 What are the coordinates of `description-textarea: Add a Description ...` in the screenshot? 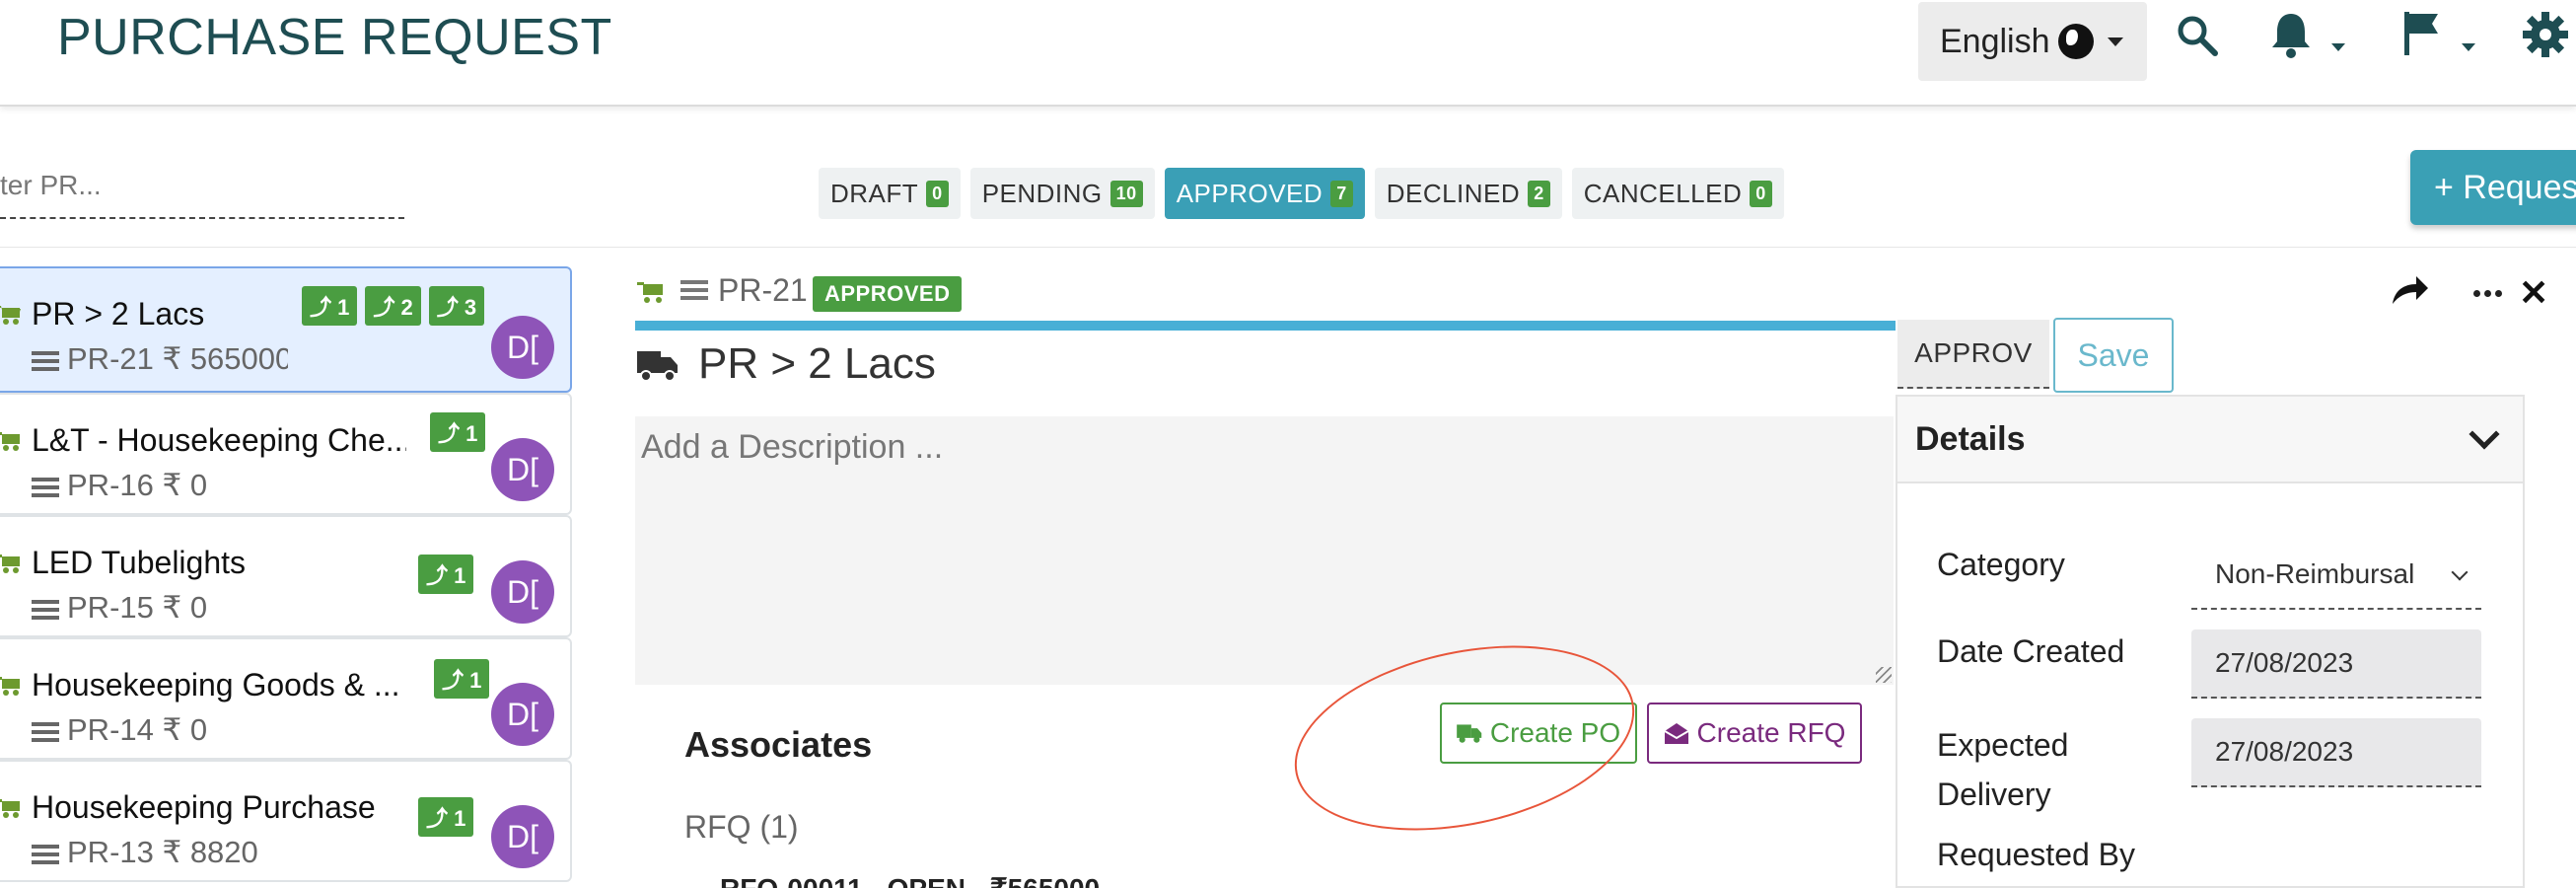 It's located at (1264, 551).